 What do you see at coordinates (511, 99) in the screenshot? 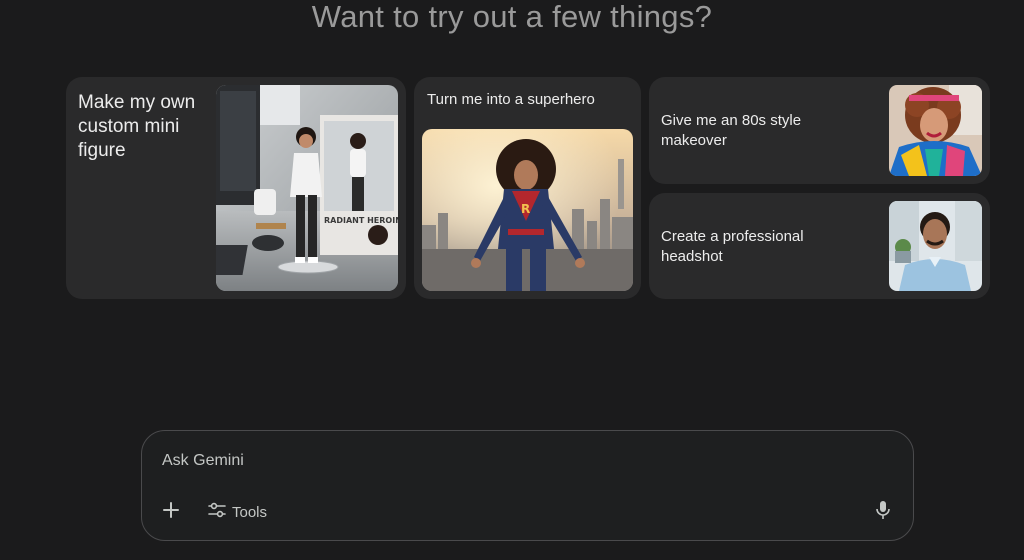
I see `suggestion-label: Turn me into a superhero` at bounding box center [511, 99].